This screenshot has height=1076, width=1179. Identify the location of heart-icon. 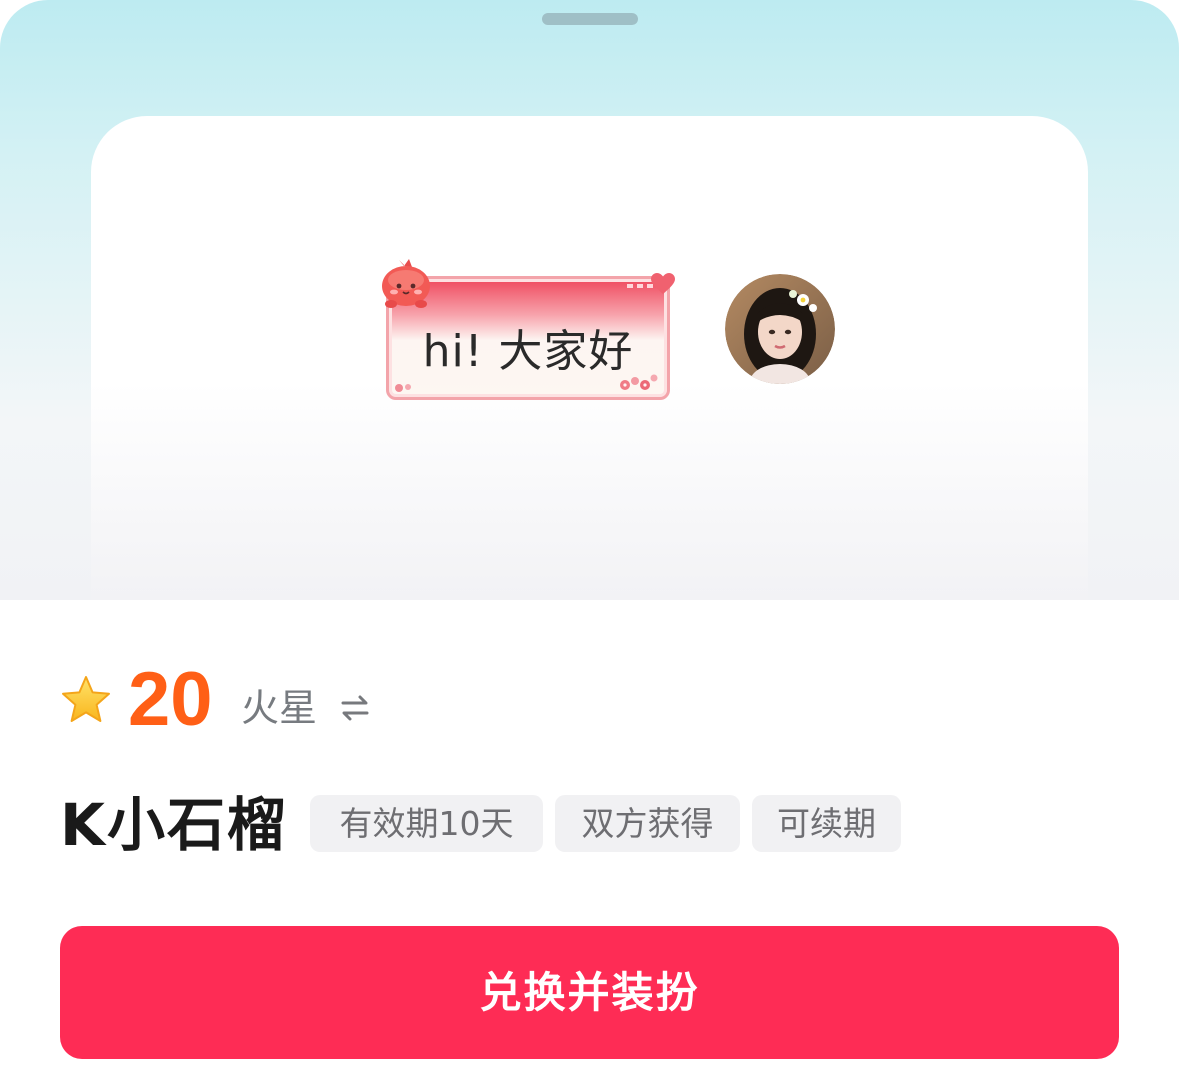
(663, 283).